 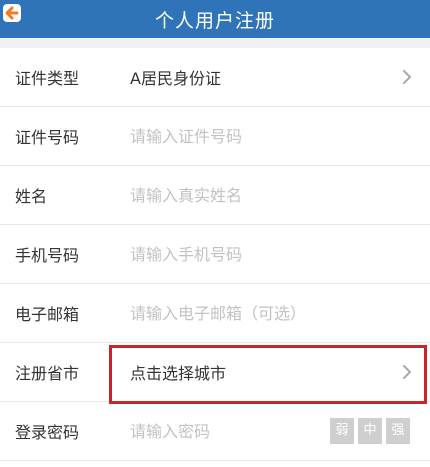 I want to click on phone-input, so click(x=230, y=254).